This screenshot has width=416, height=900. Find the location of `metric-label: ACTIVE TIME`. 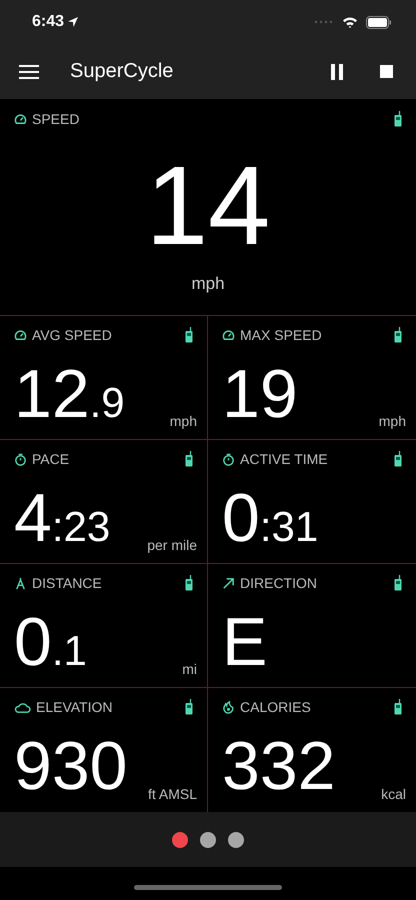

metric-label: ACTIVE TIME is located at coordinates (284, 459).